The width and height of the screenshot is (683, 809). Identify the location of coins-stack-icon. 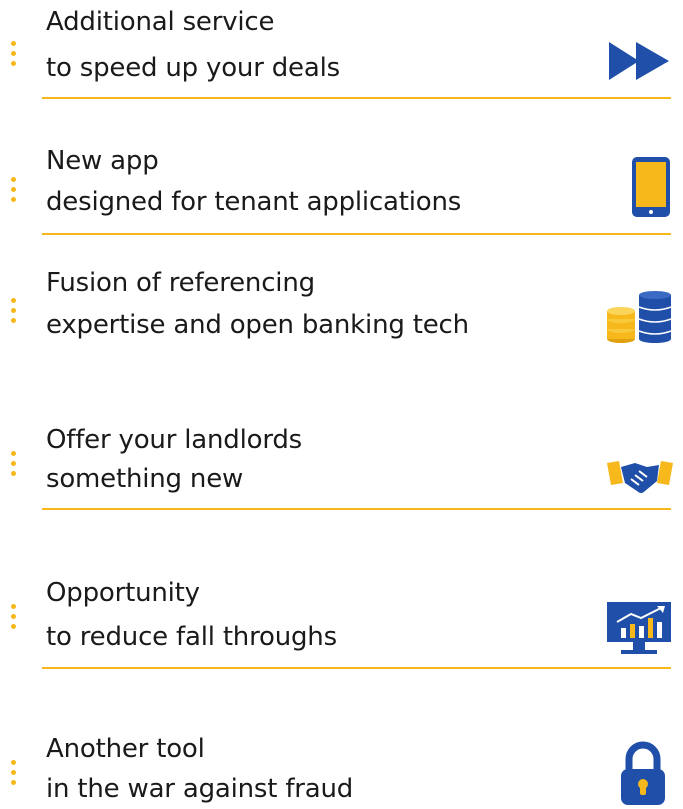
(639, 317).